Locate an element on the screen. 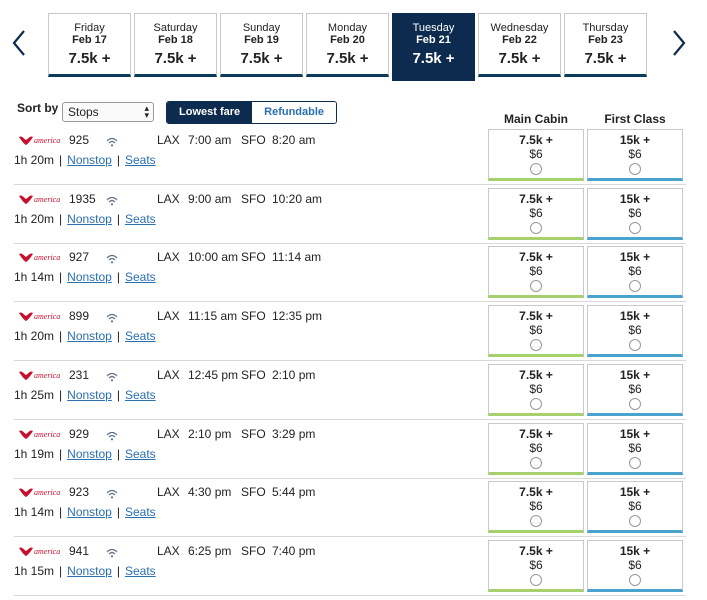  fare-type-toggle: Lowest fare Refundable is located at coordinates (252, 112).